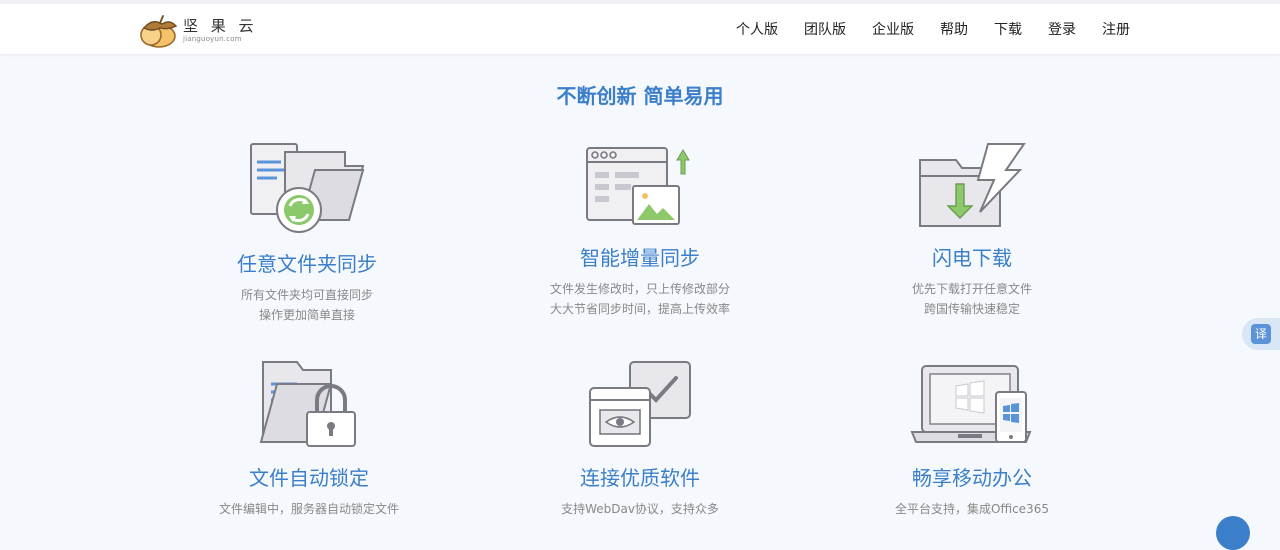  I want to click on translate-icon: 译, so click(1261, 334).